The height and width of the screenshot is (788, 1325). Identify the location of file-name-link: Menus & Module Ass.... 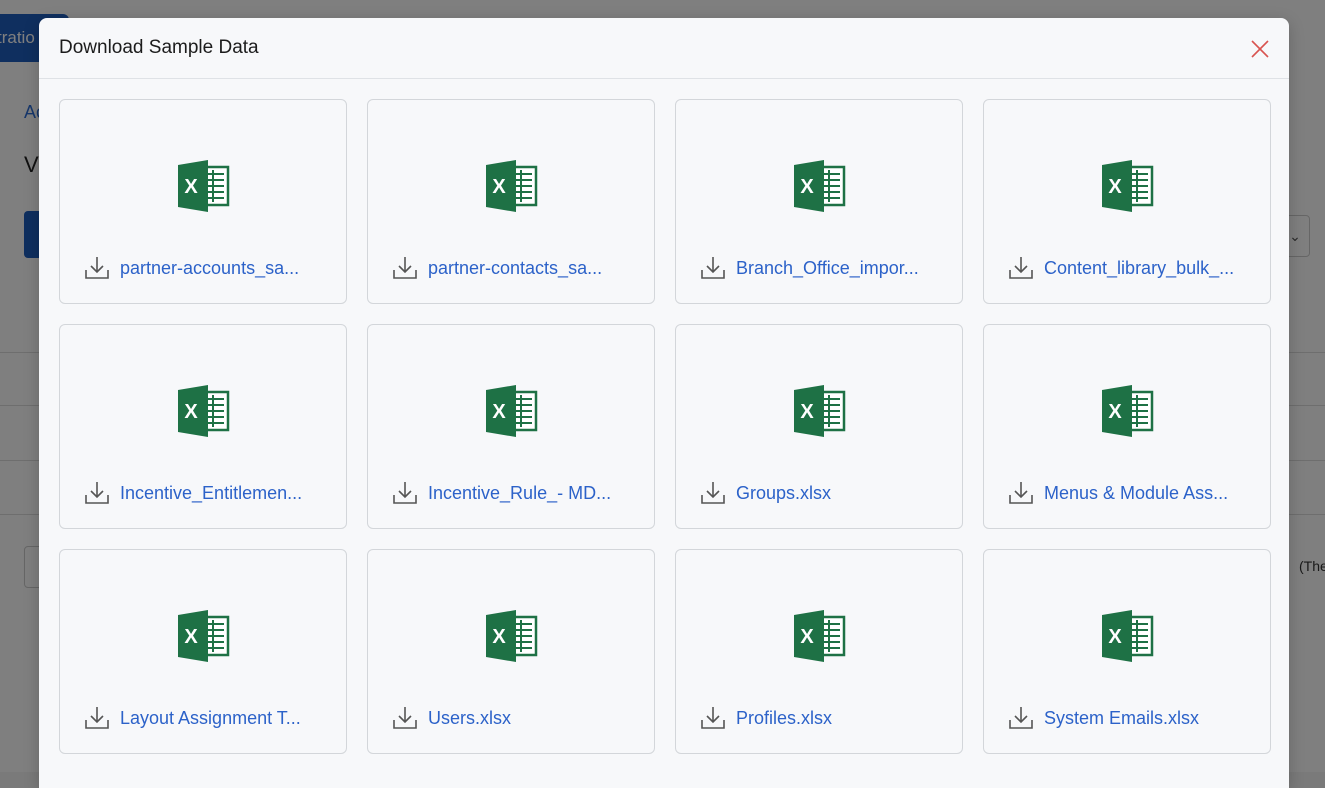
(1136, 493).